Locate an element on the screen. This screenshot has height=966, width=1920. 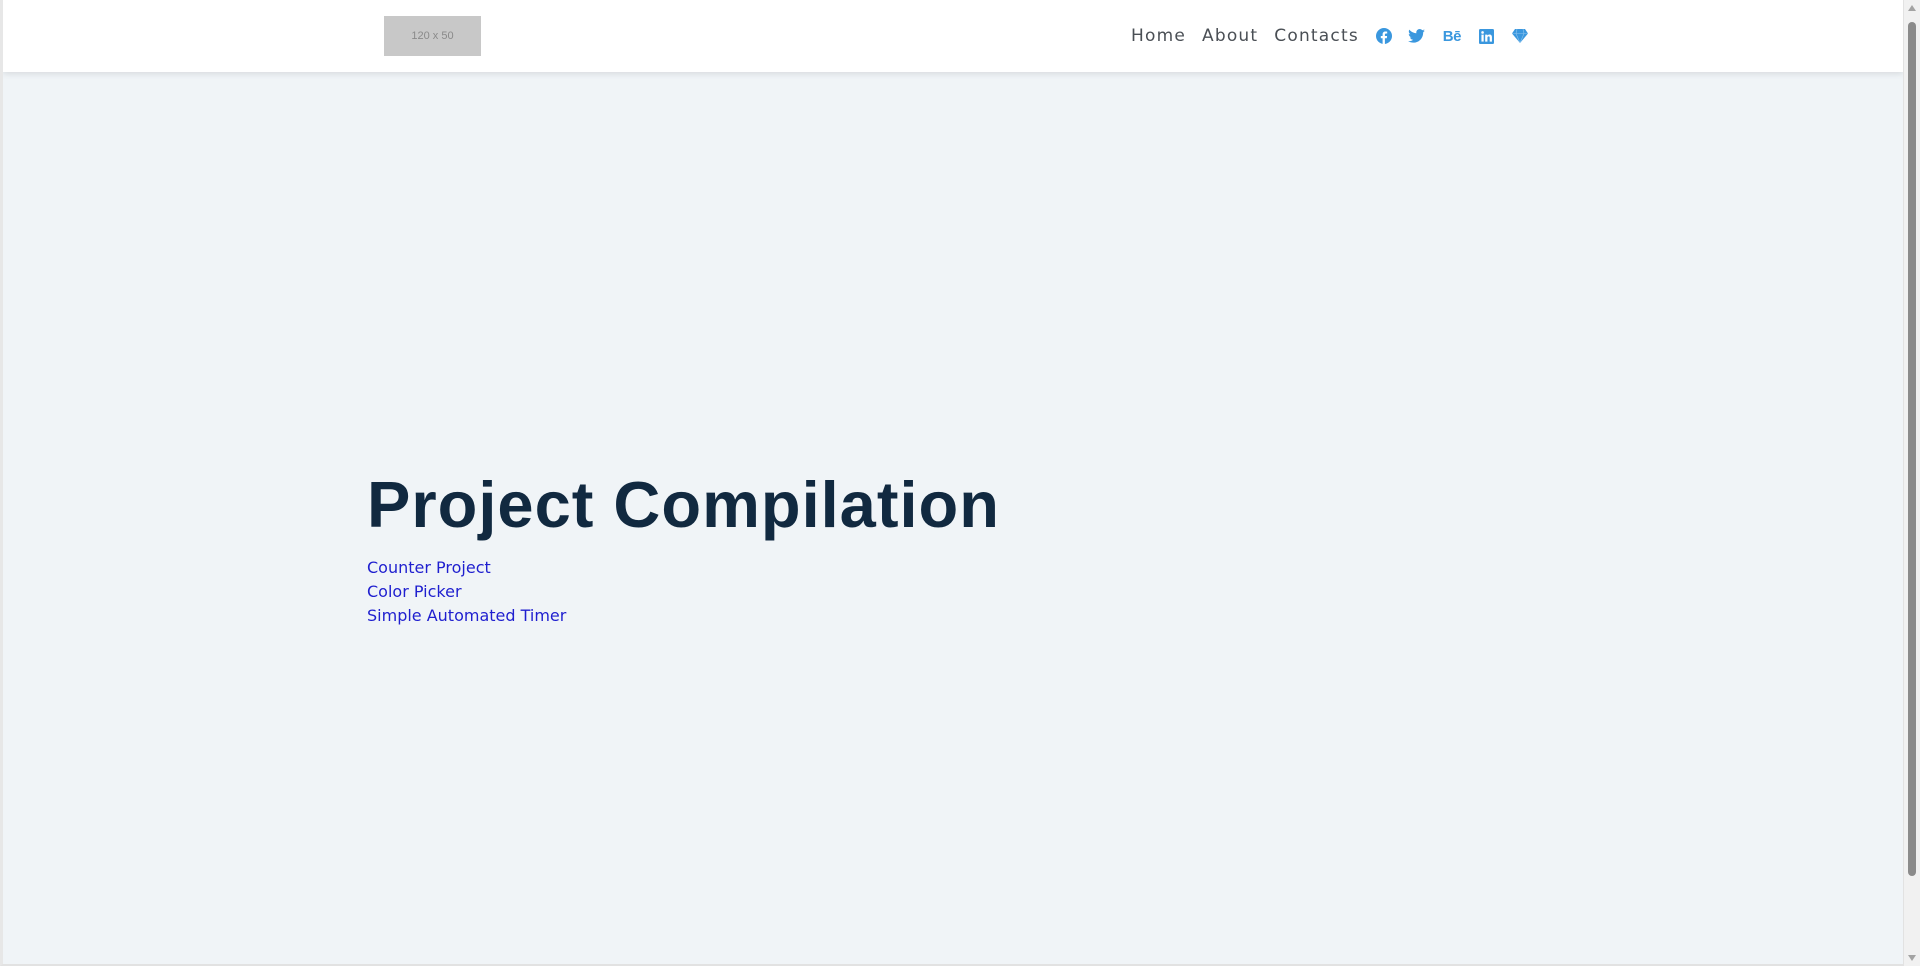
social-links: Bē is located at coordinates (1459, 36).